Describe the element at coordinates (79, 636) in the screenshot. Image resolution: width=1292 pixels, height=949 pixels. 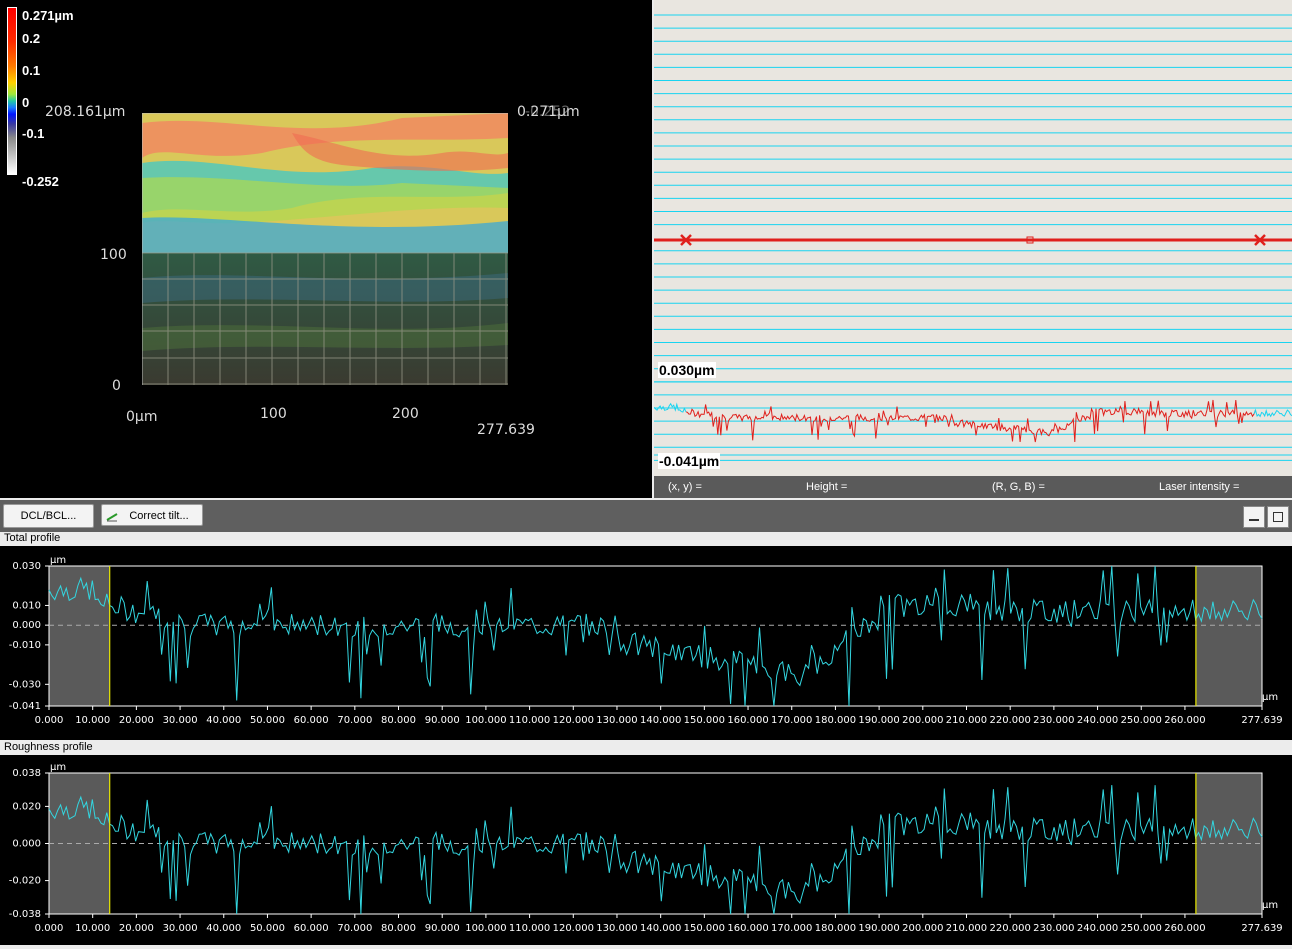
I see `excluded-region-left` at that location.